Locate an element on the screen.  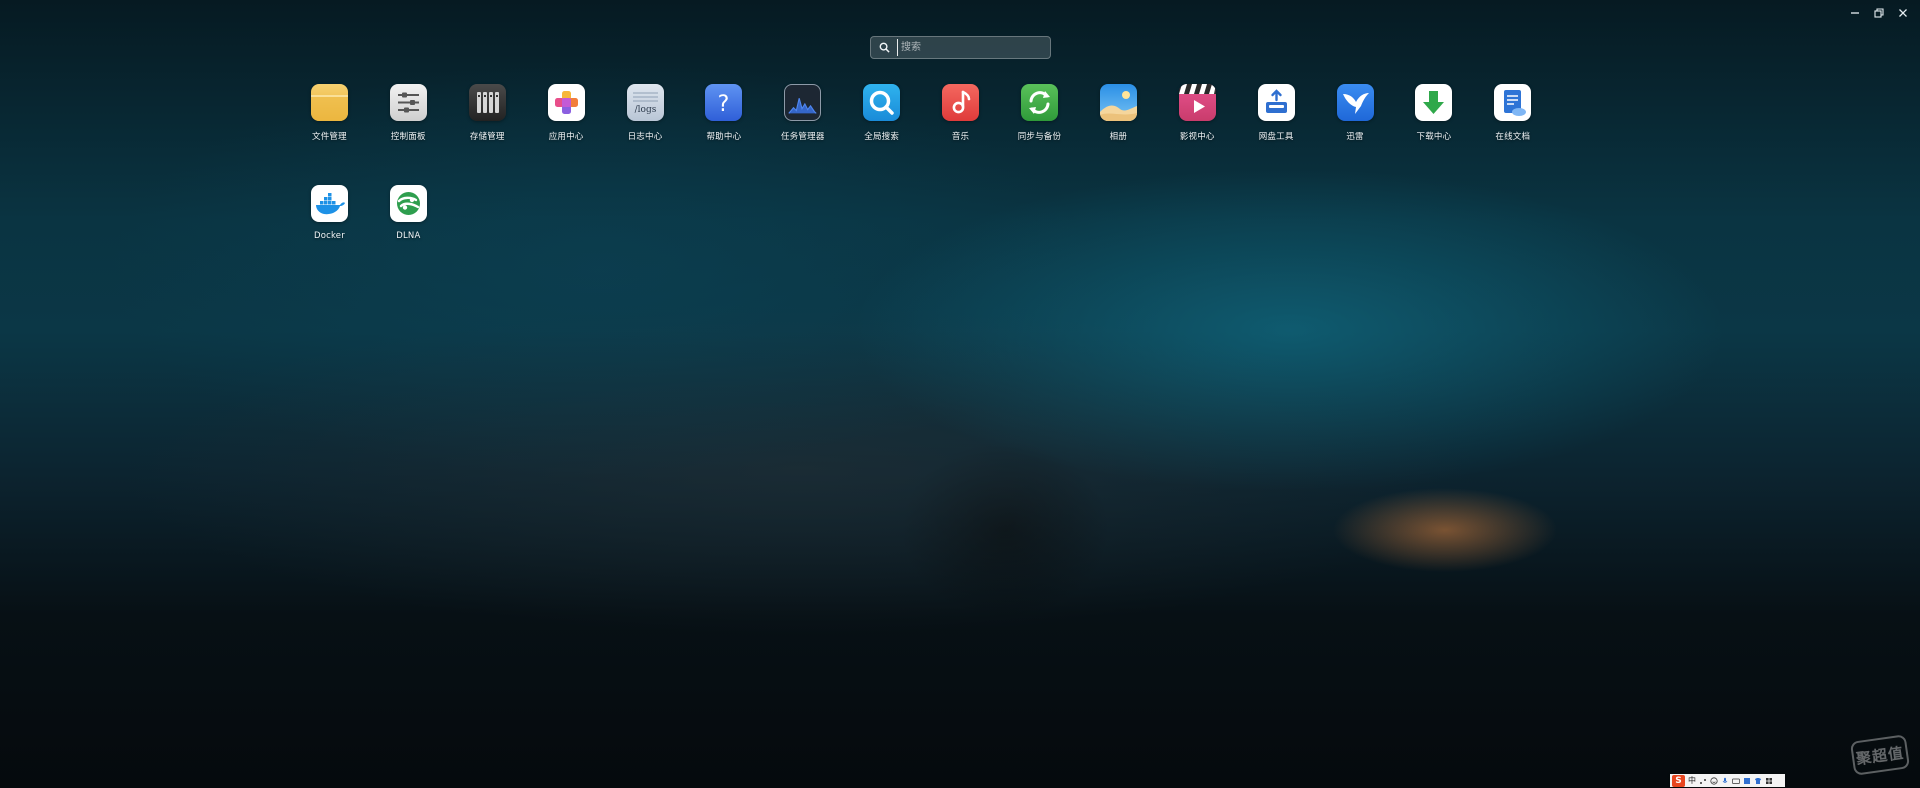
folder-icon is located at coordinates (329, 102).